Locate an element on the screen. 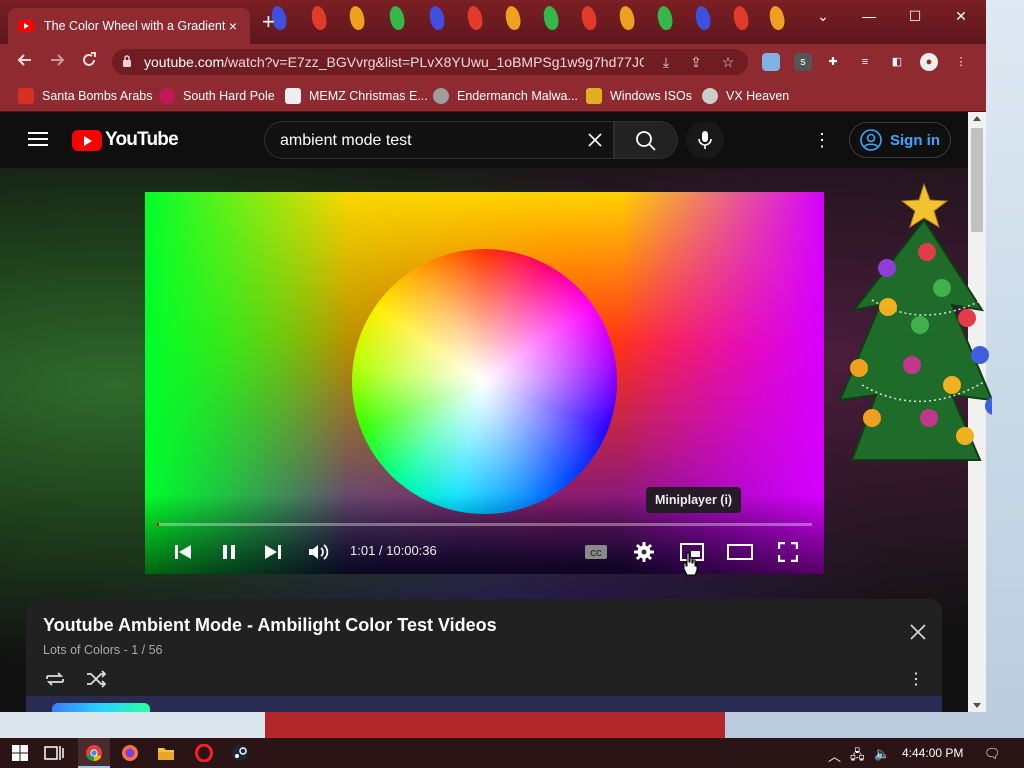 This screenshot has width=1024, height=768. chrome-icon is located at coordinates (94, 753).